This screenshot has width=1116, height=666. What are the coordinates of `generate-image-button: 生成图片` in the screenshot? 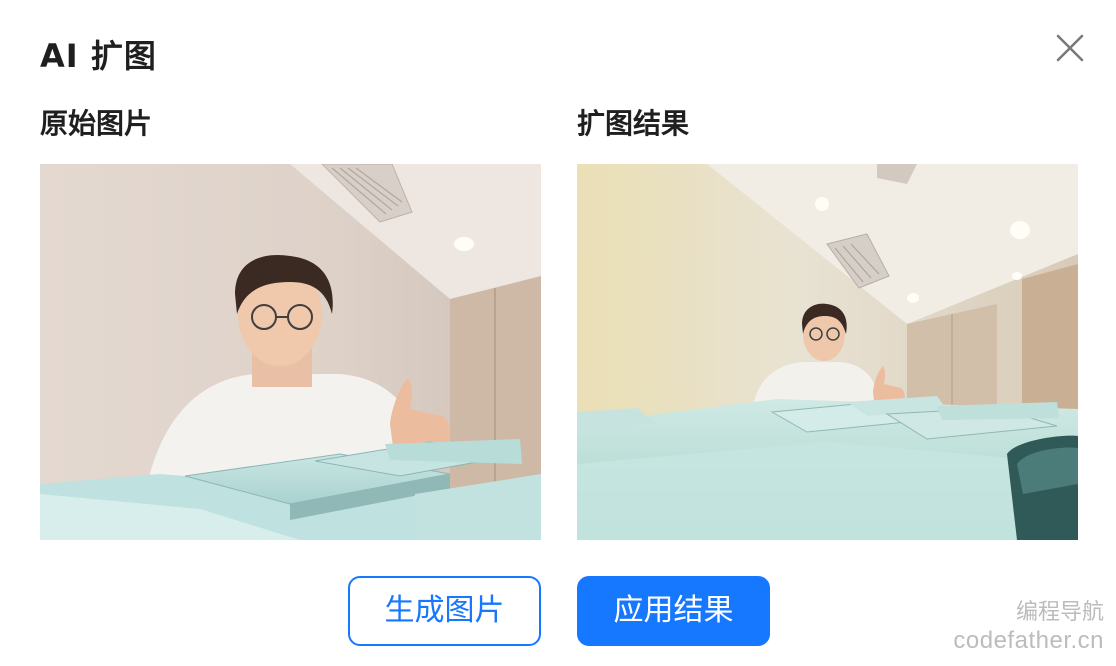 It's located at (444, 611).